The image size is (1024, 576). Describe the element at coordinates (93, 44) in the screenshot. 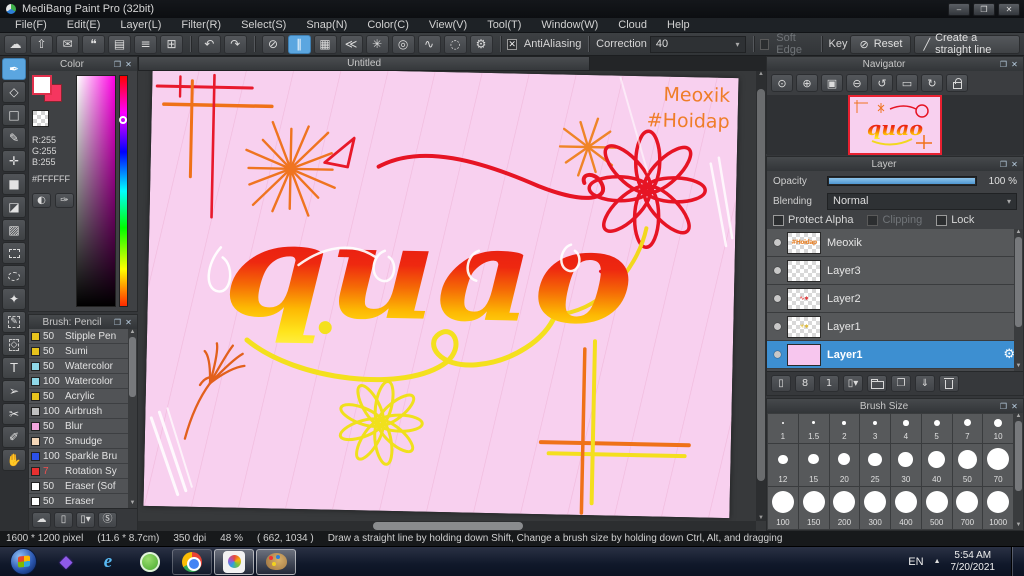

I see `comment-list-icon: ❝` at that location.